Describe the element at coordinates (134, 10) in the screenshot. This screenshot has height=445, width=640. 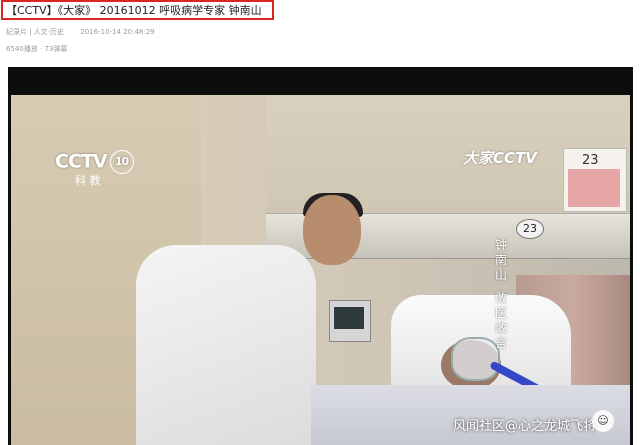
I see `video-title: 【CCTV】《大家》 20161012 呼吸病学专家 钟南山` at that location.